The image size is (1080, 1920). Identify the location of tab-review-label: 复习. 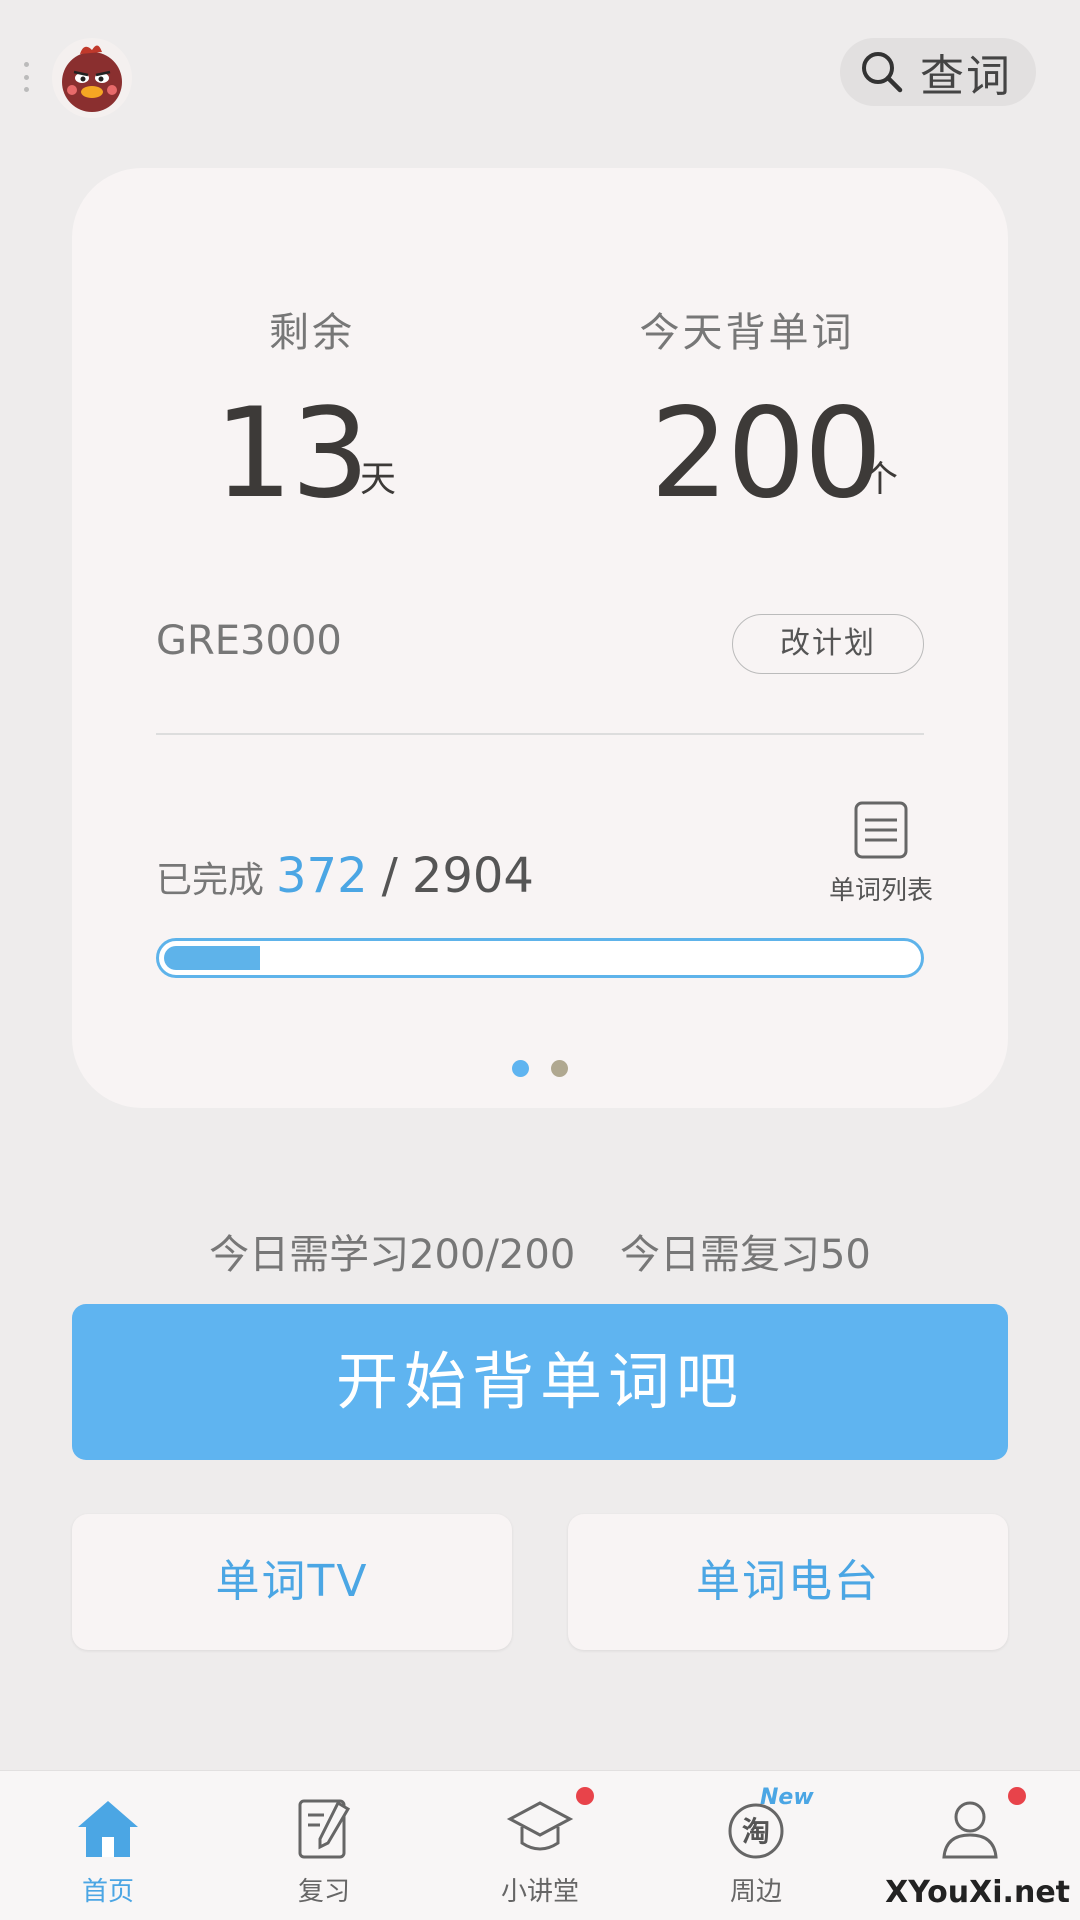
(323, 1892).